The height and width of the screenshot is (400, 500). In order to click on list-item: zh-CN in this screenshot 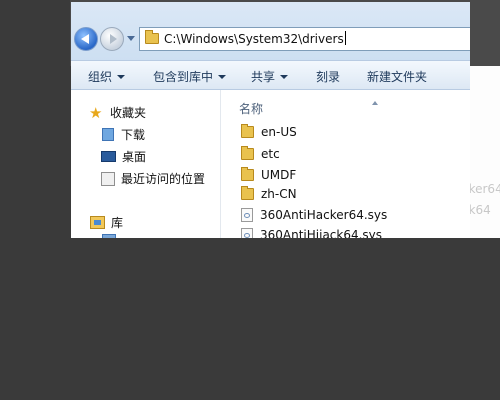, I will do `click(269, 194)`.